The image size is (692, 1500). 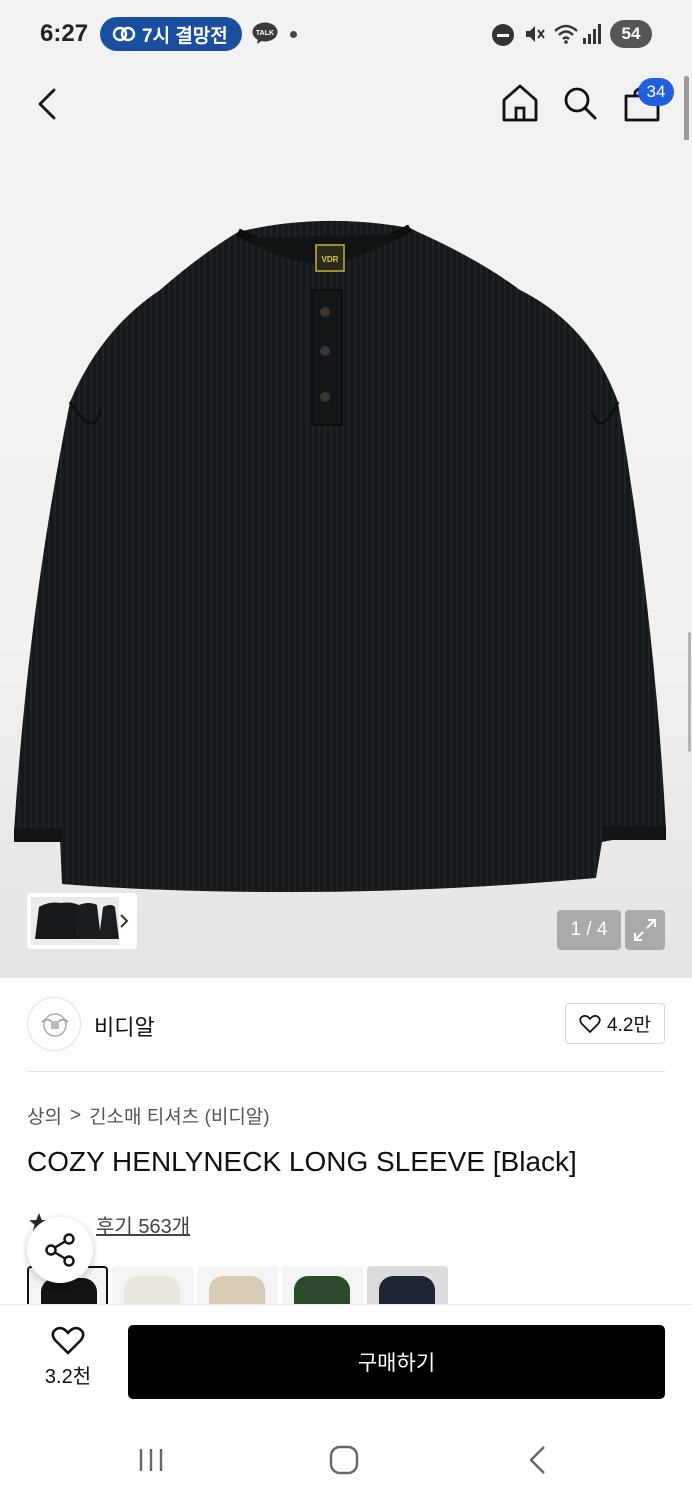 I want to click on svg-text: TALK, so click(x=265, y=33).